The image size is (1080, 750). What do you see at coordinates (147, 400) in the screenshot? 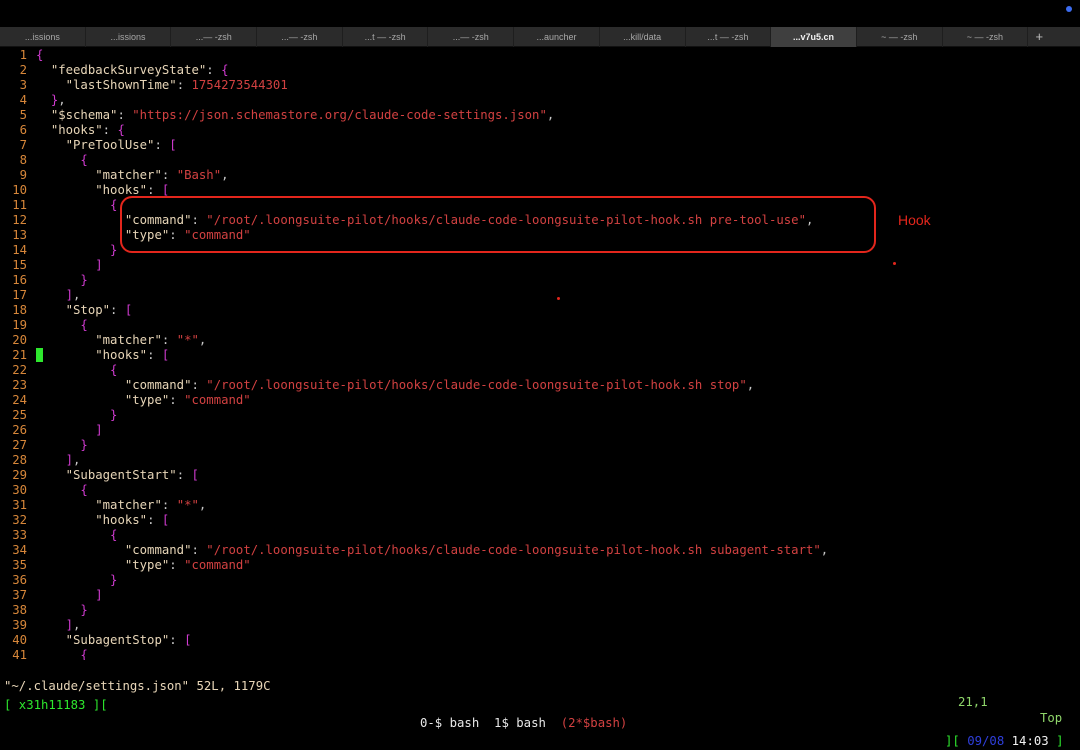
I see `code-token: "type"` at bounding box center [147, 400].